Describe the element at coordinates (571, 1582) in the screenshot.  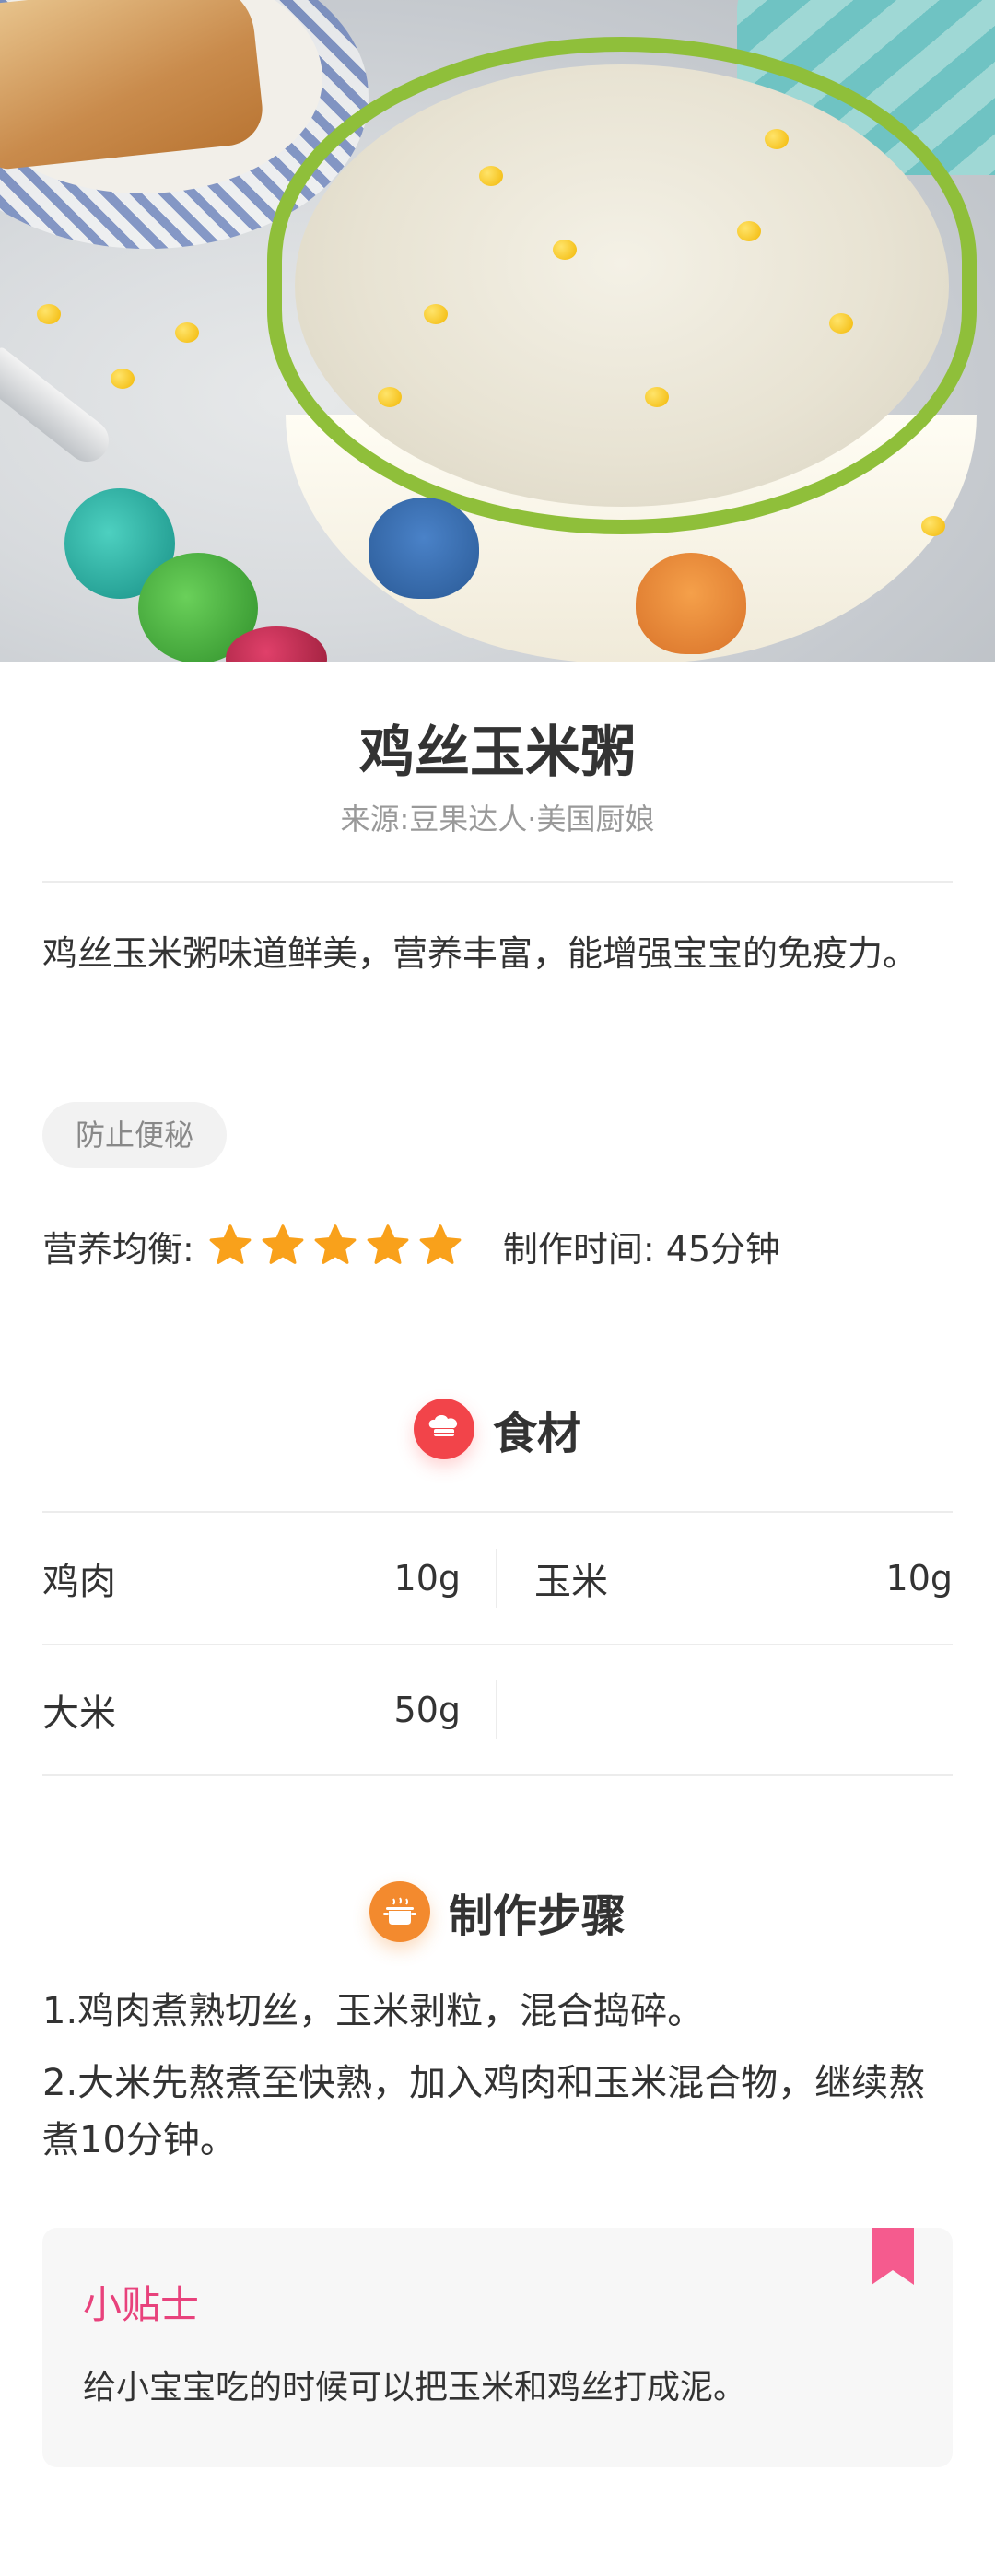
I see `ingredient-name: 玉米` at that location.